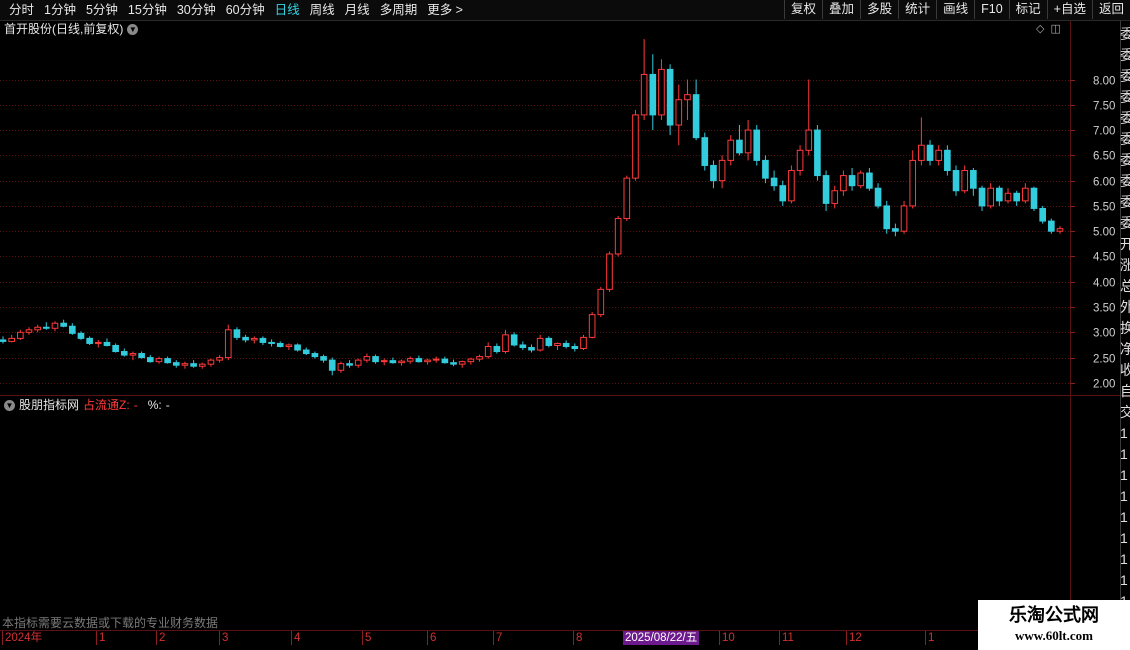  Describe the element at coordinates (357, 10) in the screenshot. I see `period-tab: 月线` at that location.